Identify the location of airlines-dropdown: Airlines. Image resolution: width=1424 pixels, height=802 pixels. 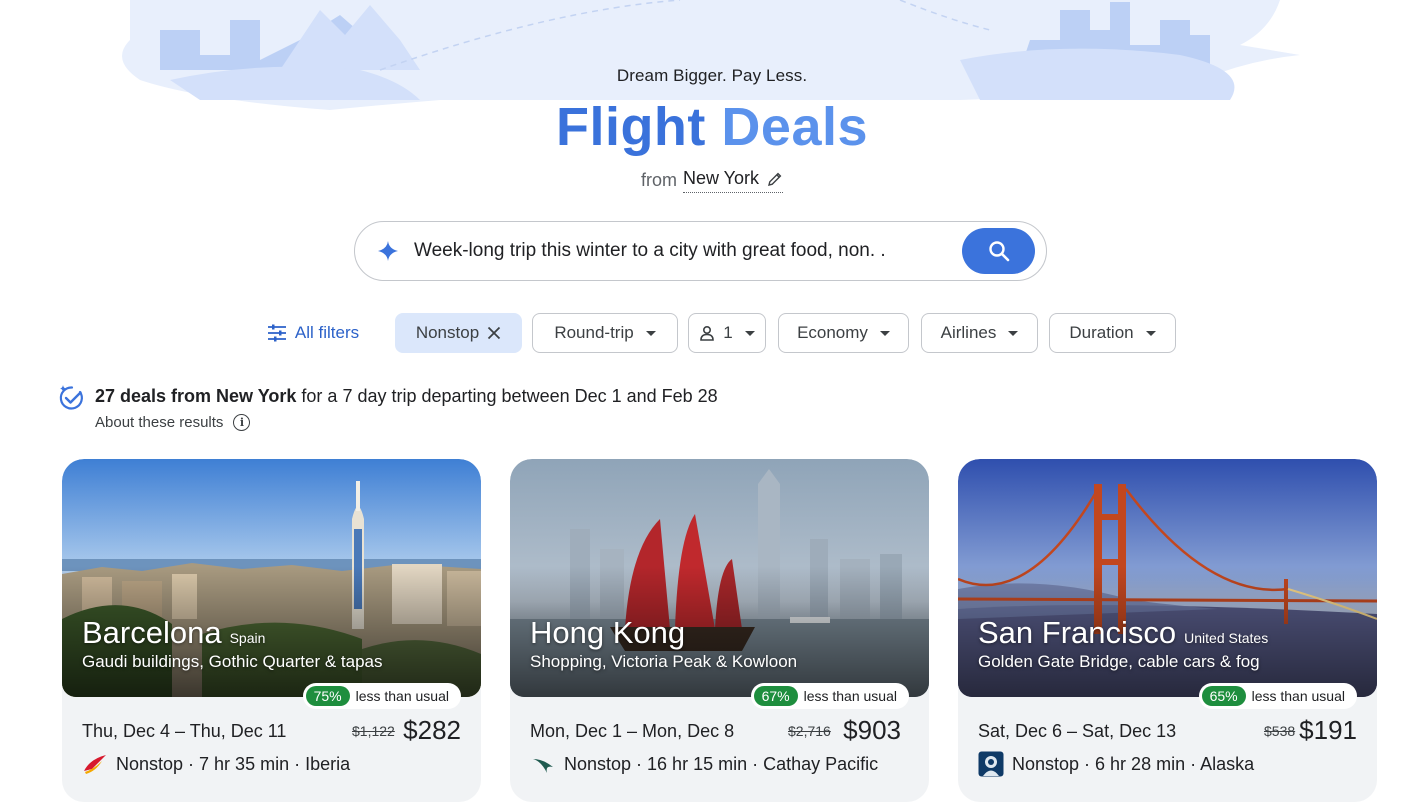
(979, 333).